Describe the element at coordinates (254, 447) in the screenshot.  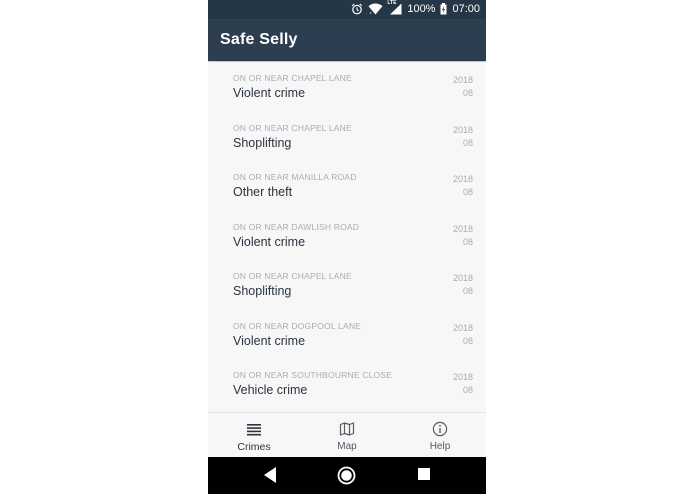
I see `nav-label-crimes: Crimes` at that location.